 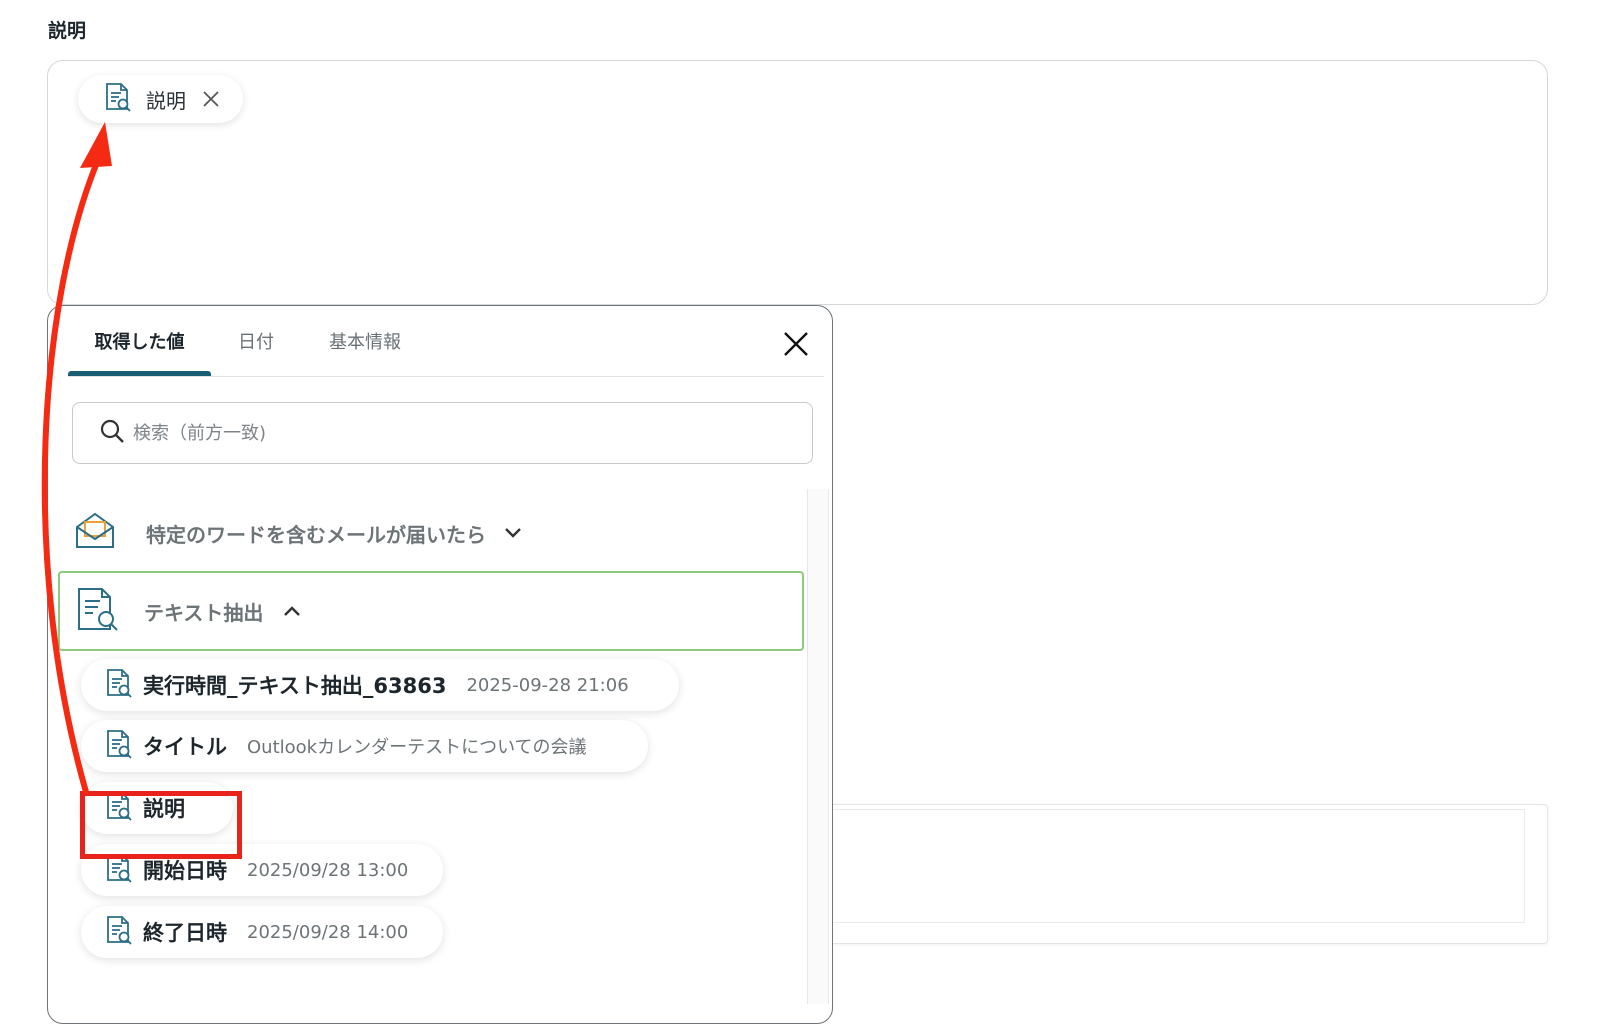 What do you see at coordinates (328, 932) in the screenshot?
I see `item-value: 2025/09/28 14:00` at bounding box center [328, 932].